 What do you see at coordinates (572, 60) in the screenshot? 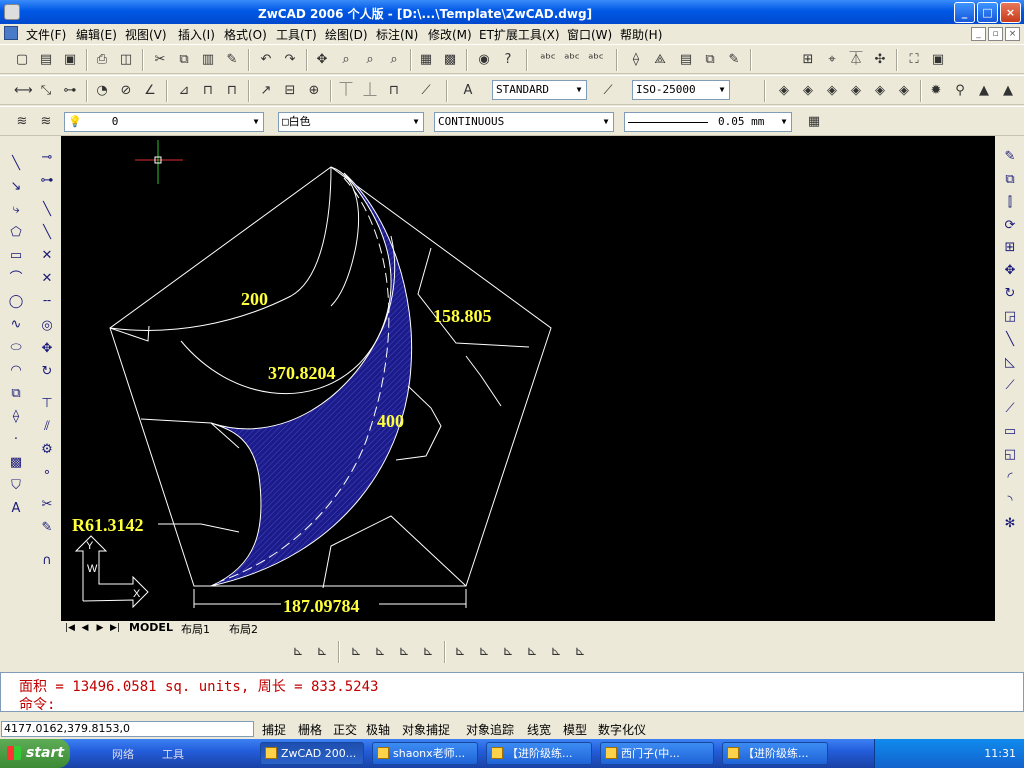
I see `text-icon: ᵃᵇᶜ` at bounding box center [572, 60].